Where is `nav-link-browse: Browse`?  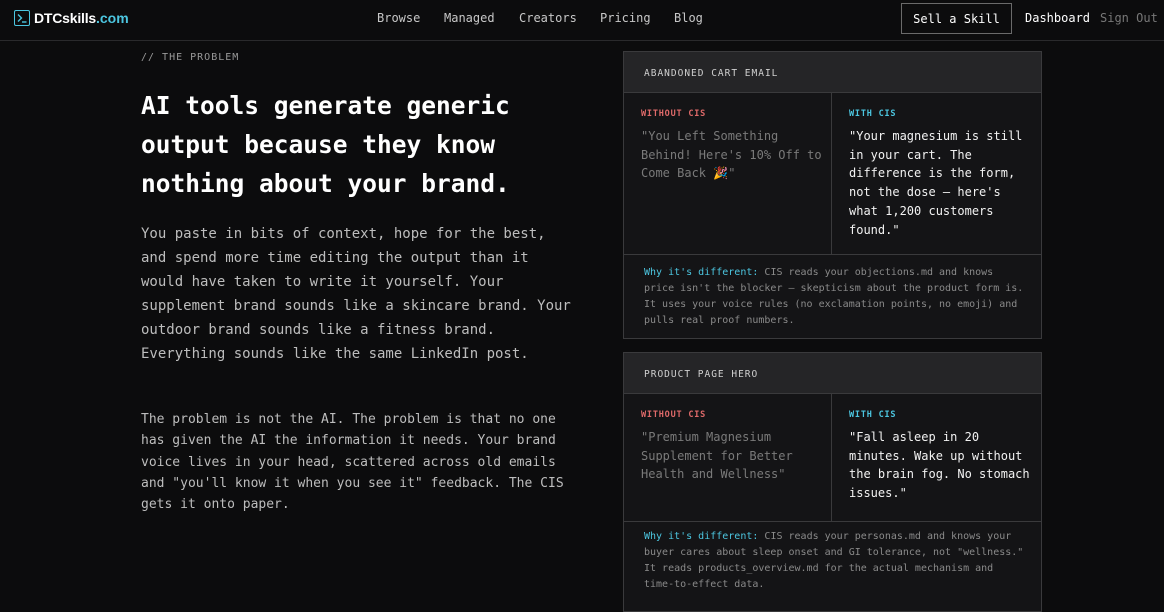 nav-link-browse: Browse is located at coordinates (398, 18).